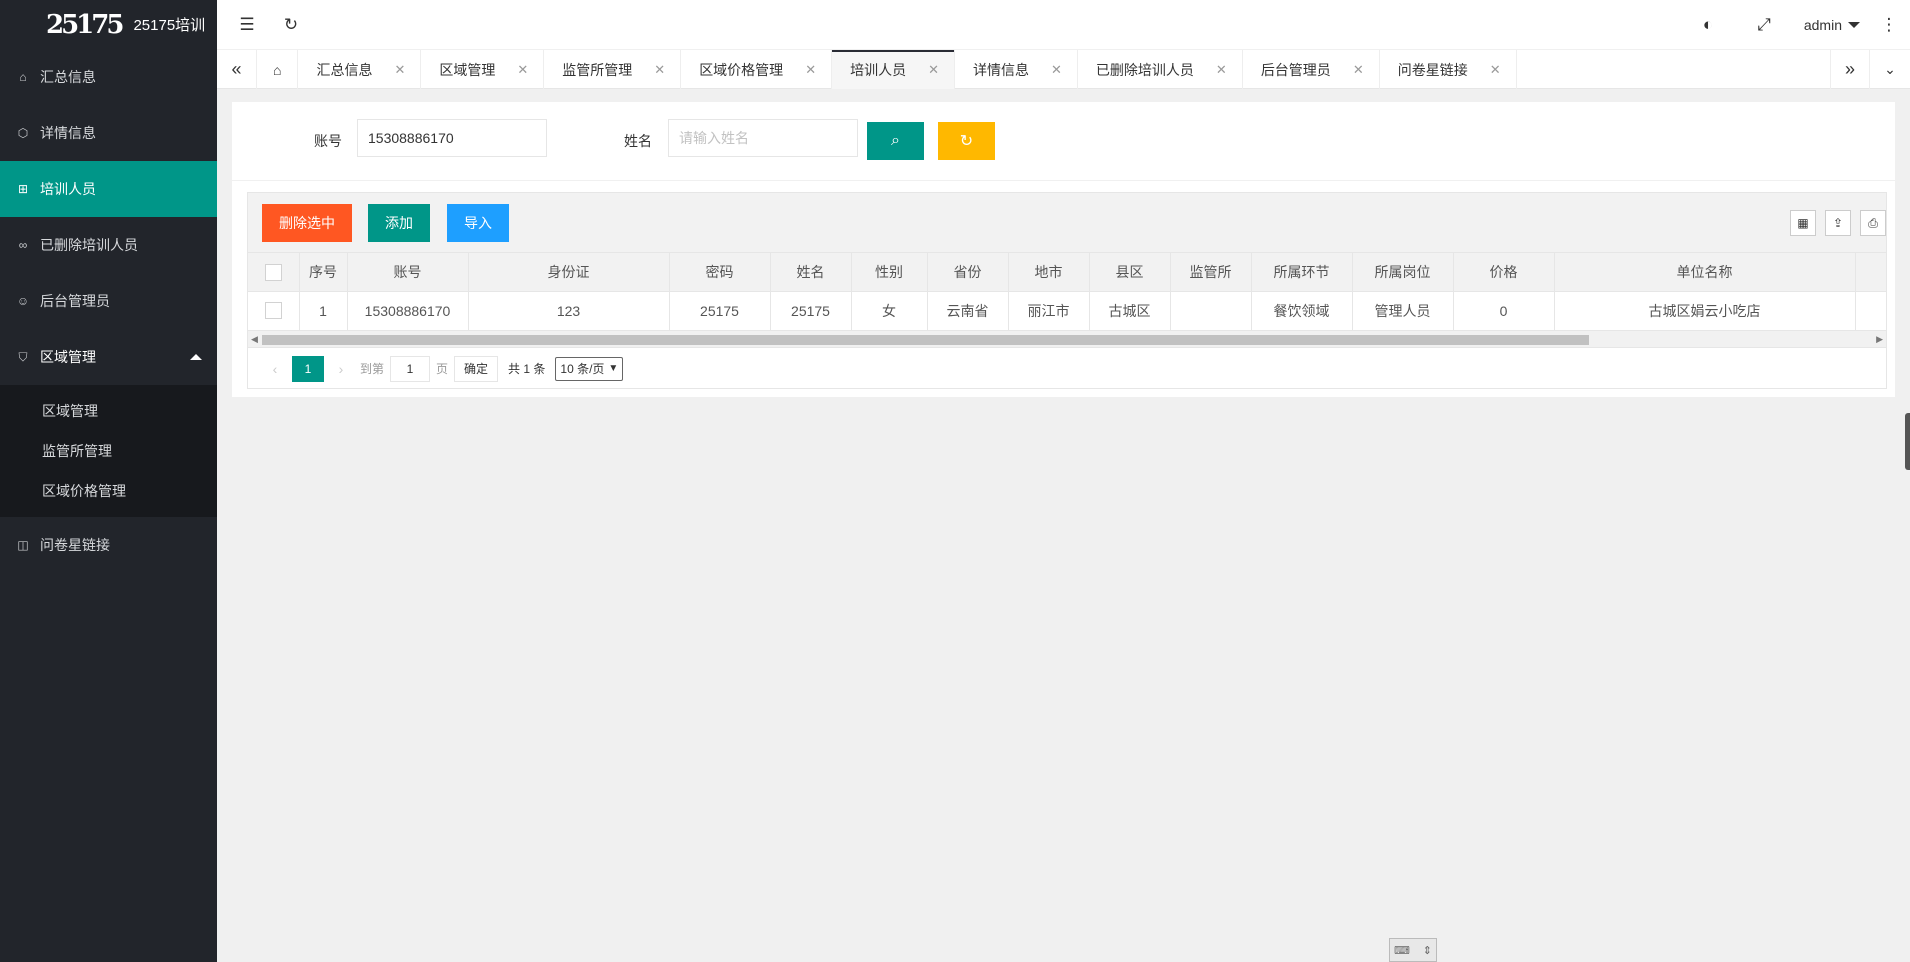 The image size is (1910, 962). Describe the element at coordinates (108, 189) in the screenshot. I see `sidebar-item-trainees: ⊞ 培训人员` at that location.